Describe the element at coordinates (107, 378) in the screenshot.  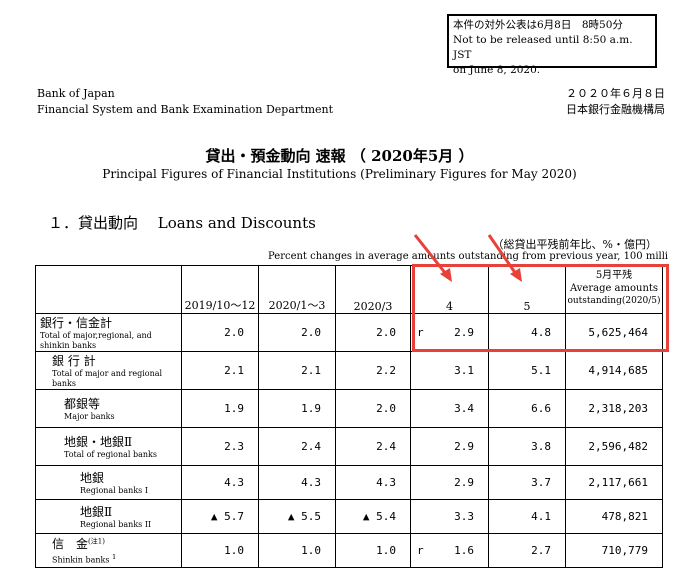
I see `row-label-en-text: Total of major and regional banks` at that location.